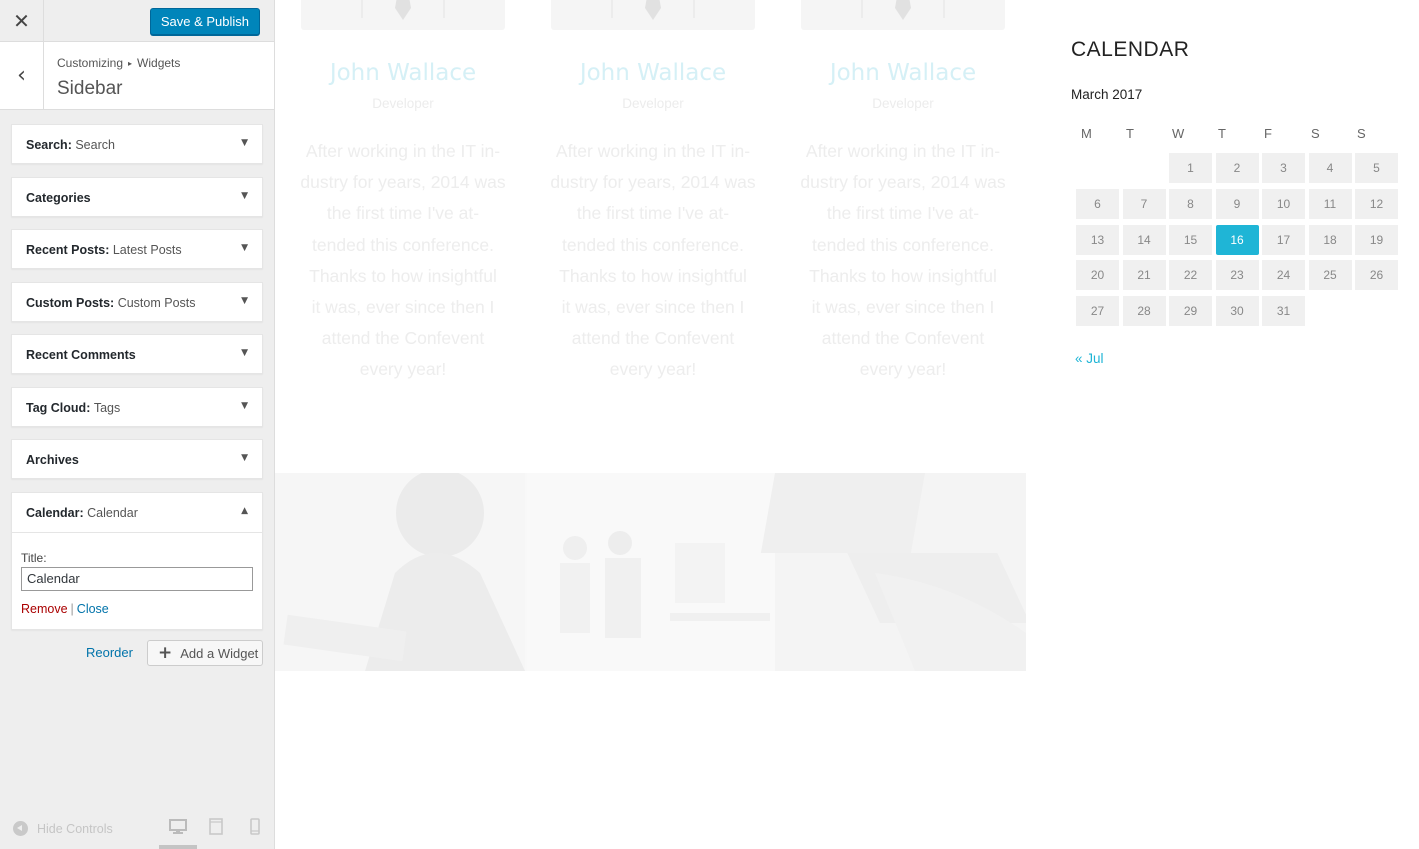 The height and width of the screenshot is (849, 1419). Describe the element at coordinates (1237, 239) in the screenshot. I see `calendar-day-today: 16` at that location.